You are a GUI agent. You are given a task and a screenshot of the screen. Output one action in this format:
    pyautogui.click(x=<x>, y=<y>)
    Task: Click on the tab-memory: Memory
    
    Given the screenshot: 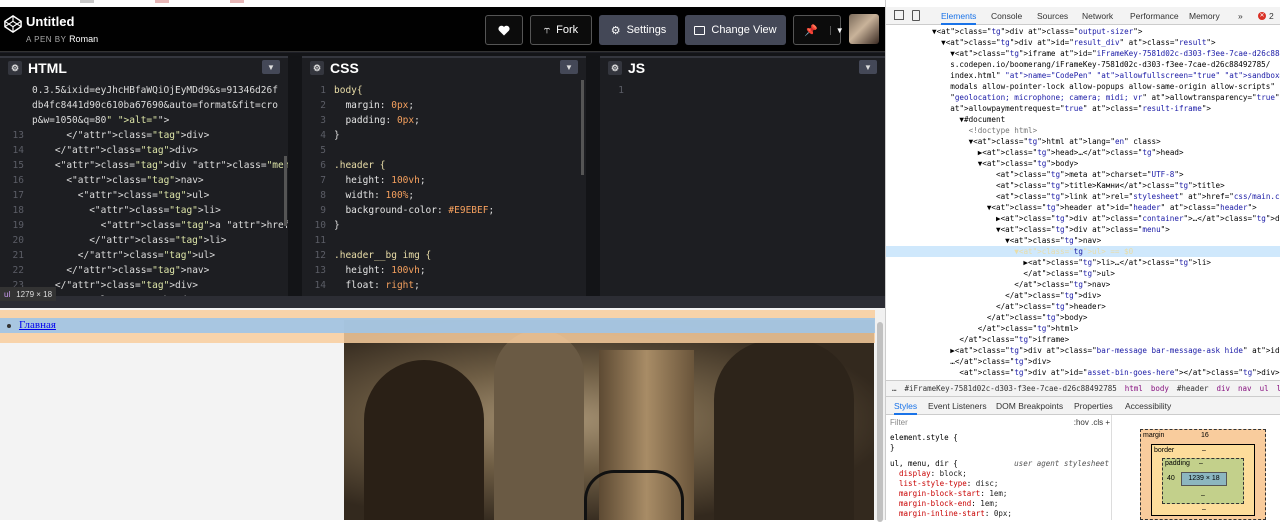 What is the action you would take?
    pyautogui.click(x=1204, y=16)
    